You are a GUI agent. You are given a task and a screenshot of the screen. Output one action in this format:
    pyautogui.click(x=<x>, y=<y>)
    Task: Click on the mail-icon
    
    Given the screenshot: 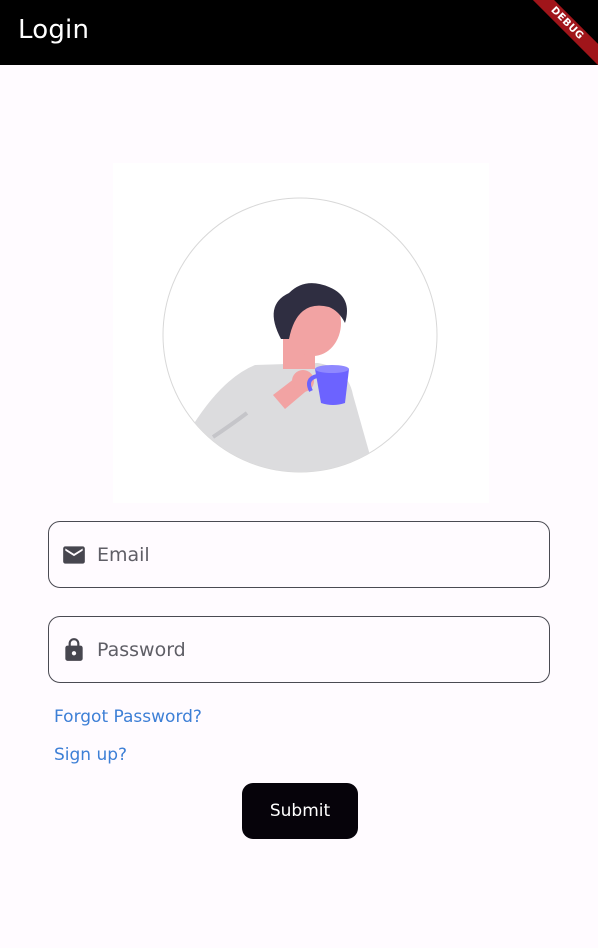 What is the action you would take?
    pyautogui.click(x=74, y=555)
    